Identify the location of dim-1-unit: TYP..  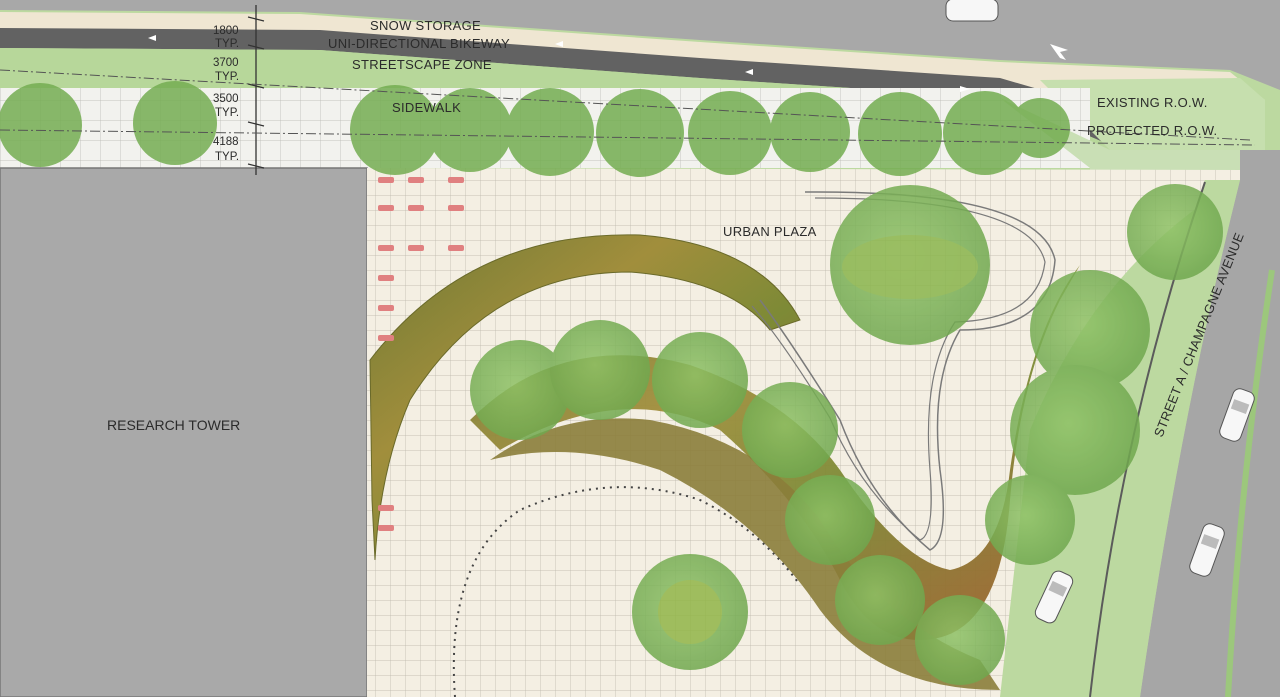
(227, 44).